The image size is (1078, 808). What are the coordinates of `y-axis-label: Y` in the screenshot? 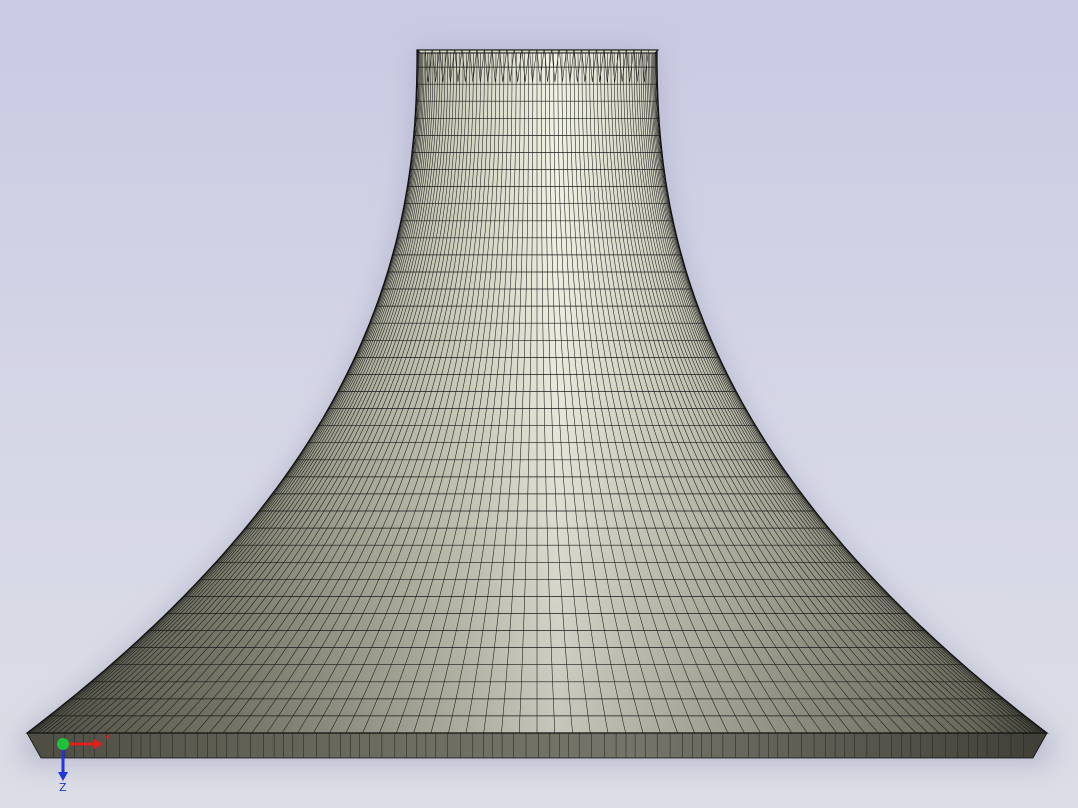 It's located at (107, 738).